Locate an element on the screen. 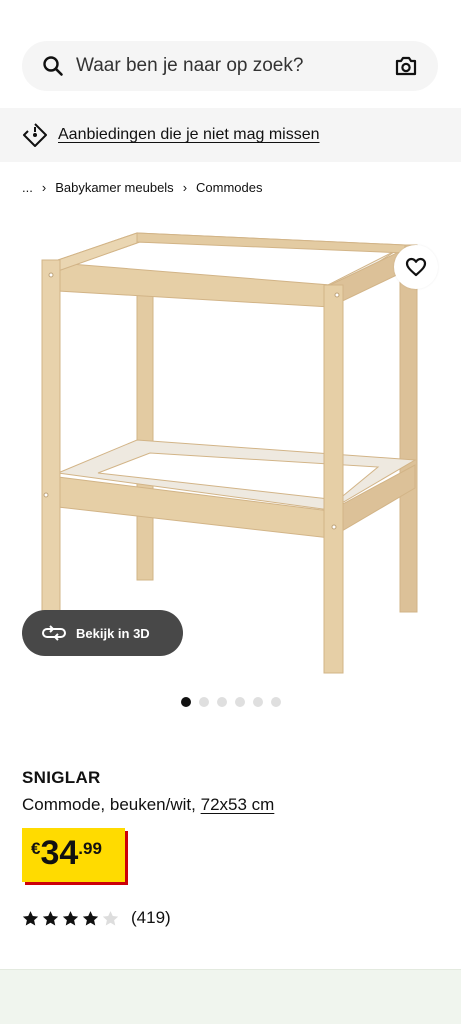 The height and width of the screenshot is (1024, 461). view-3d-button: Bekijk in 3D is located at coordinates (102, 633).